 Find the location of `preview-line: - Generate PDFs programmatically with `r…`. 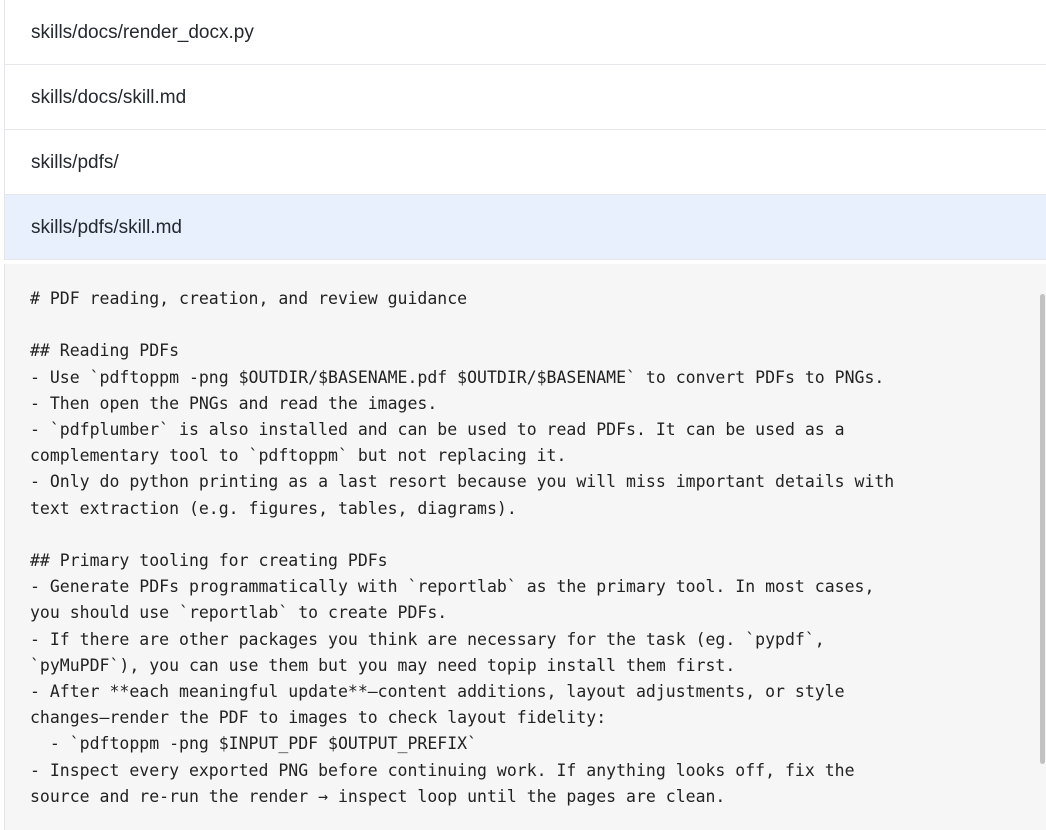

preview-line: - Generate PDFs programmatically with `r… is located at coordinates (452, 587).